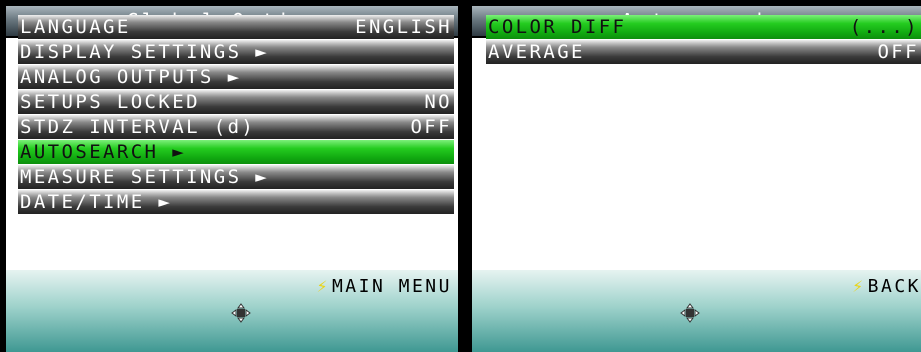  I want to click on menu-item-label: AVERAGE, so click(536, 52).